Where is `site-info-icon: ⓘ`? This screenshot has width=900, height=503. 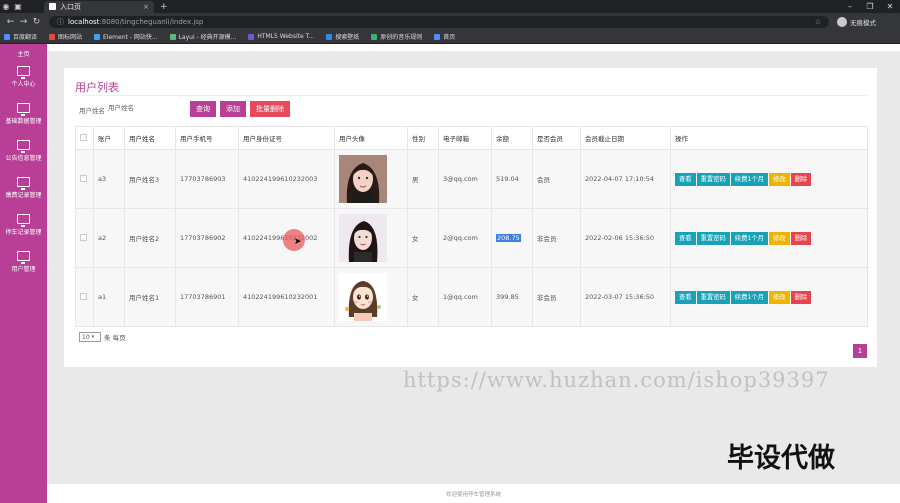 site-info-icon: ⓘ is located at coordinates (60, 22).